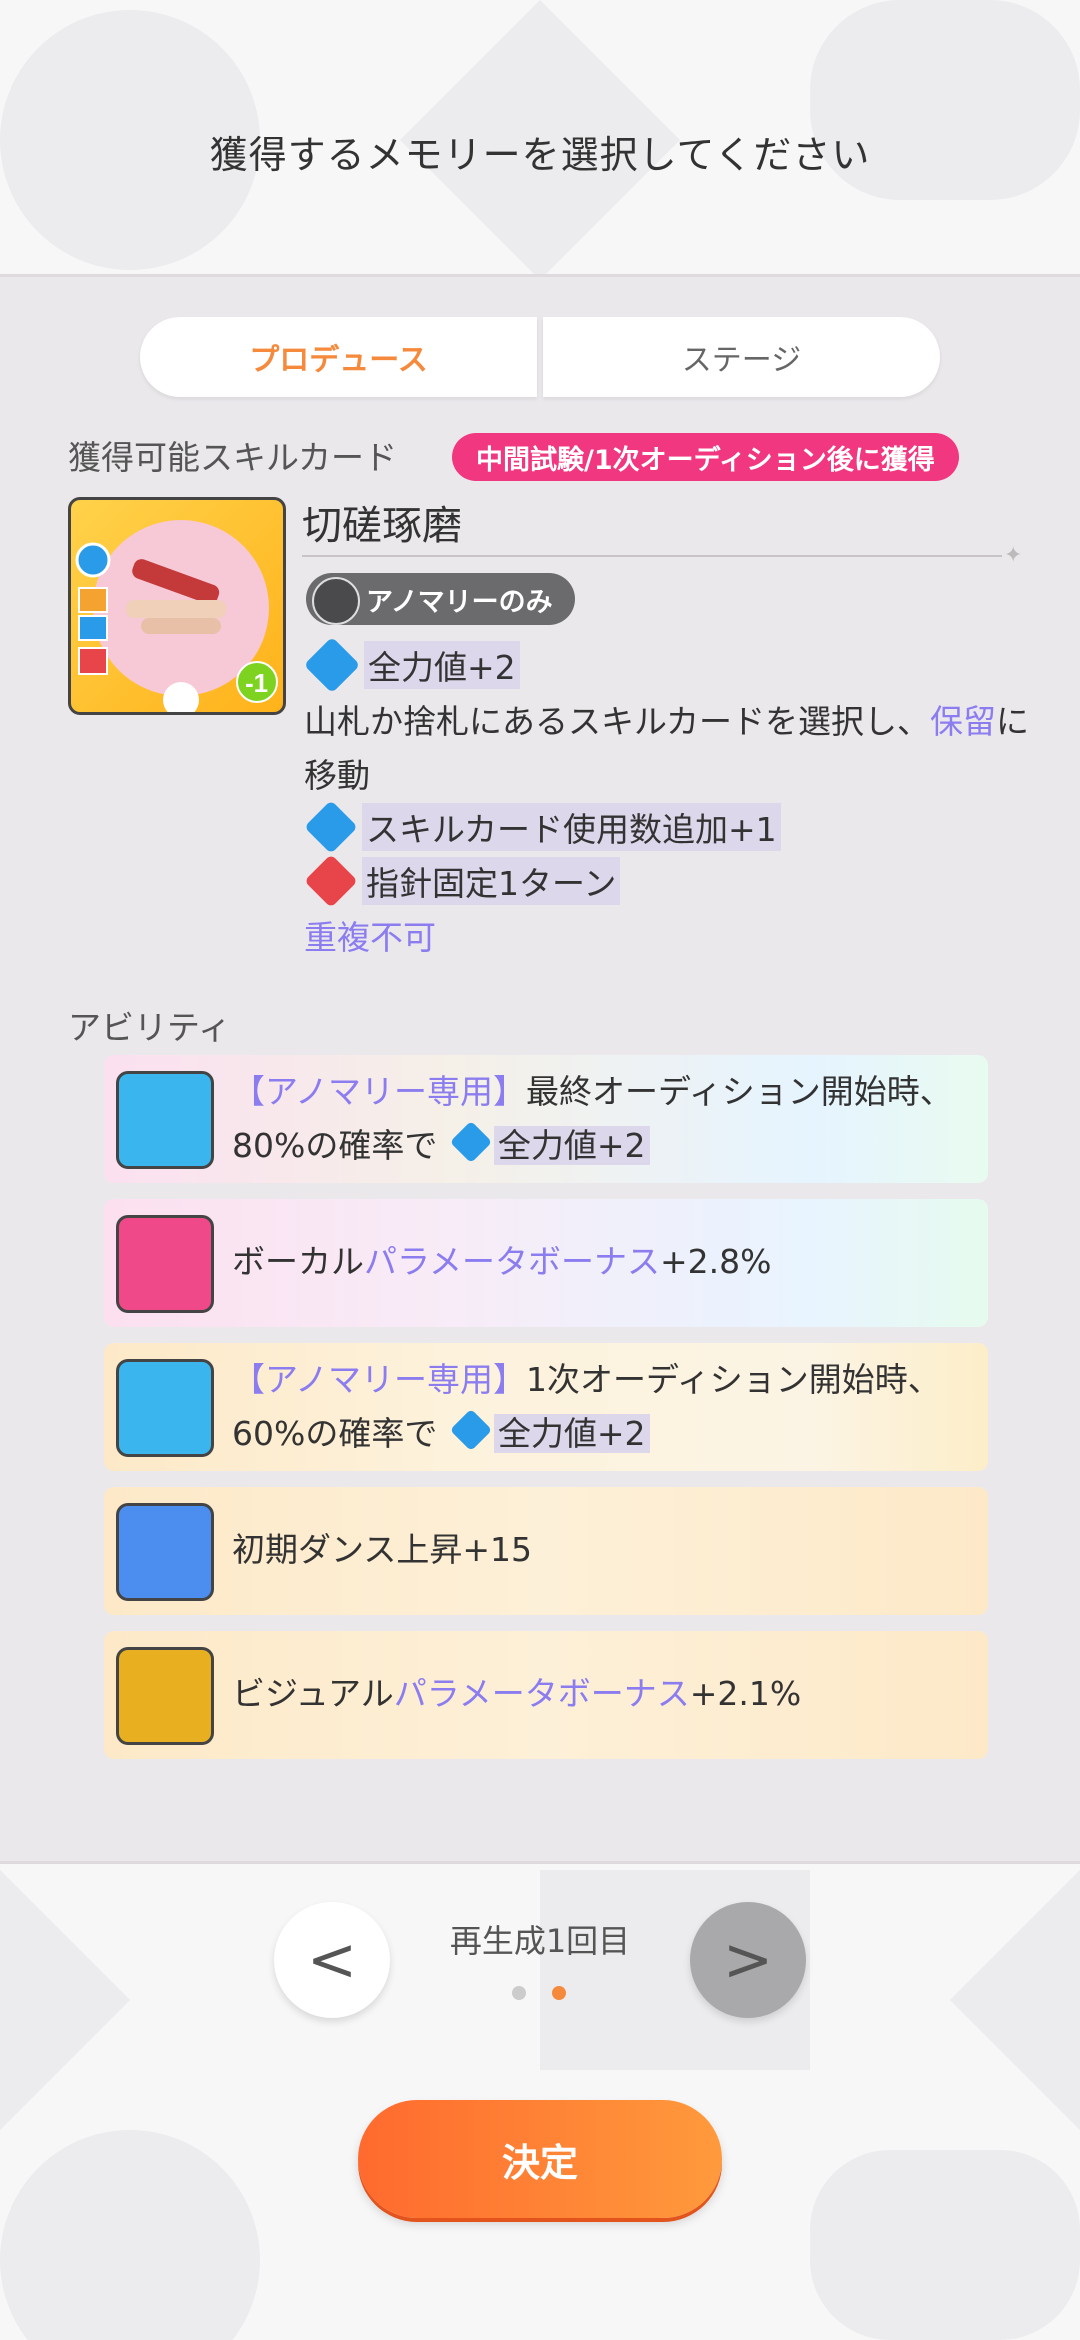  Describe the element at coordinates (705, 457) in the screenshot. I see `acquire-timing-badge: 中間試験/1次オーディション後に獲得` at that location.